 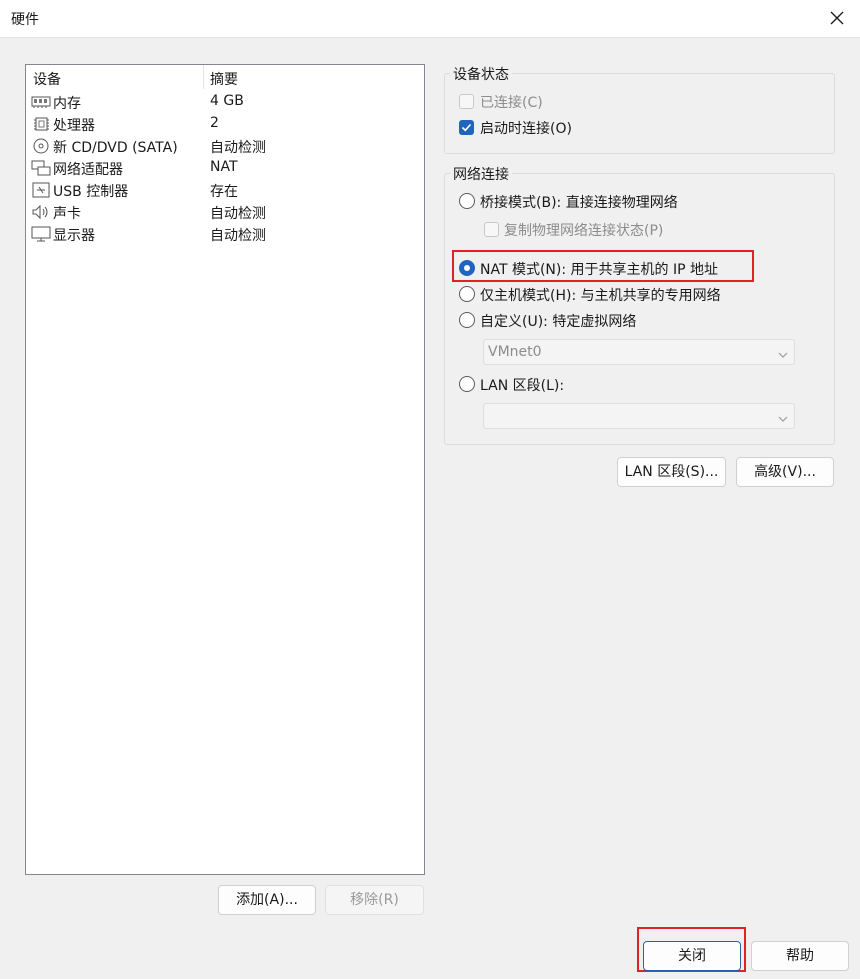 I want to click on device-row-network-adapter: 网络适配器 NAT, so click(x=225, y=168).